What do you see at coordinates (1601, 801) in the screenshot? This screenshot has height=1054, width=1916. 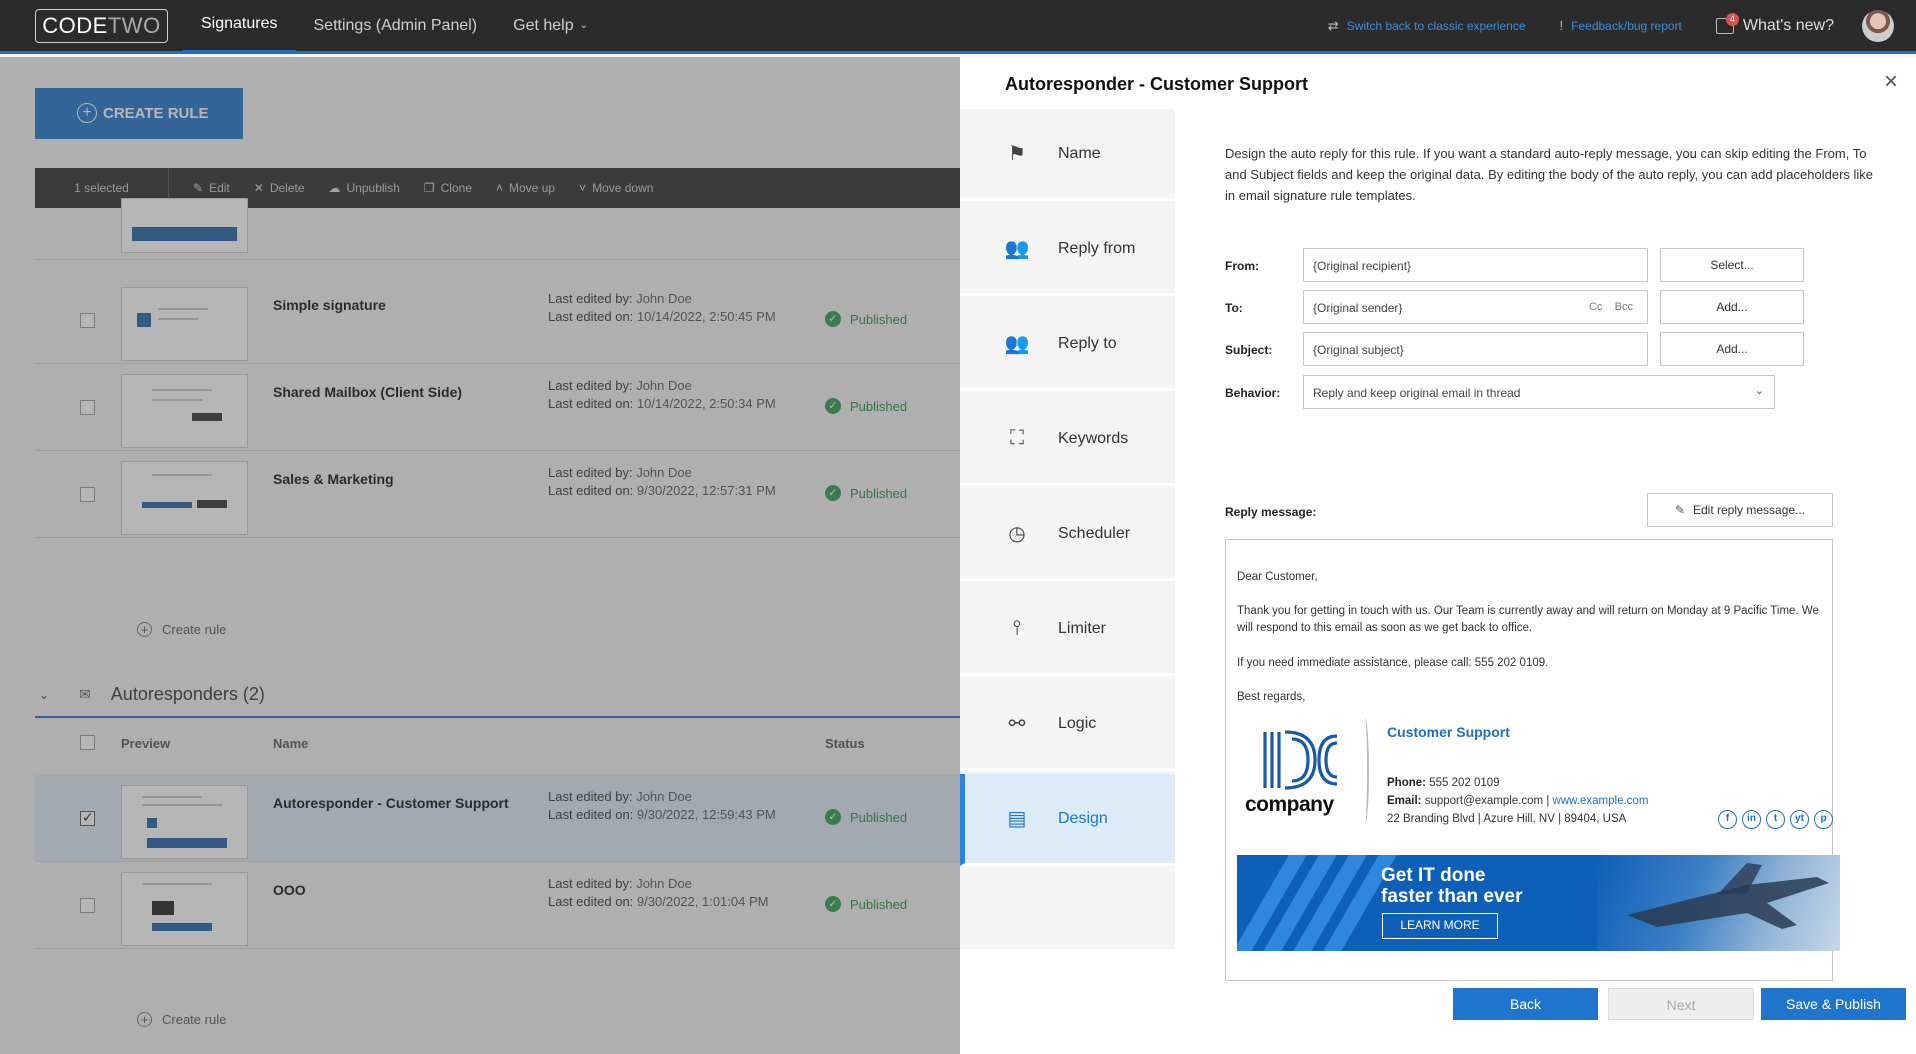 I see `website-link: www.example.com` at bounding box center [1601, 801].